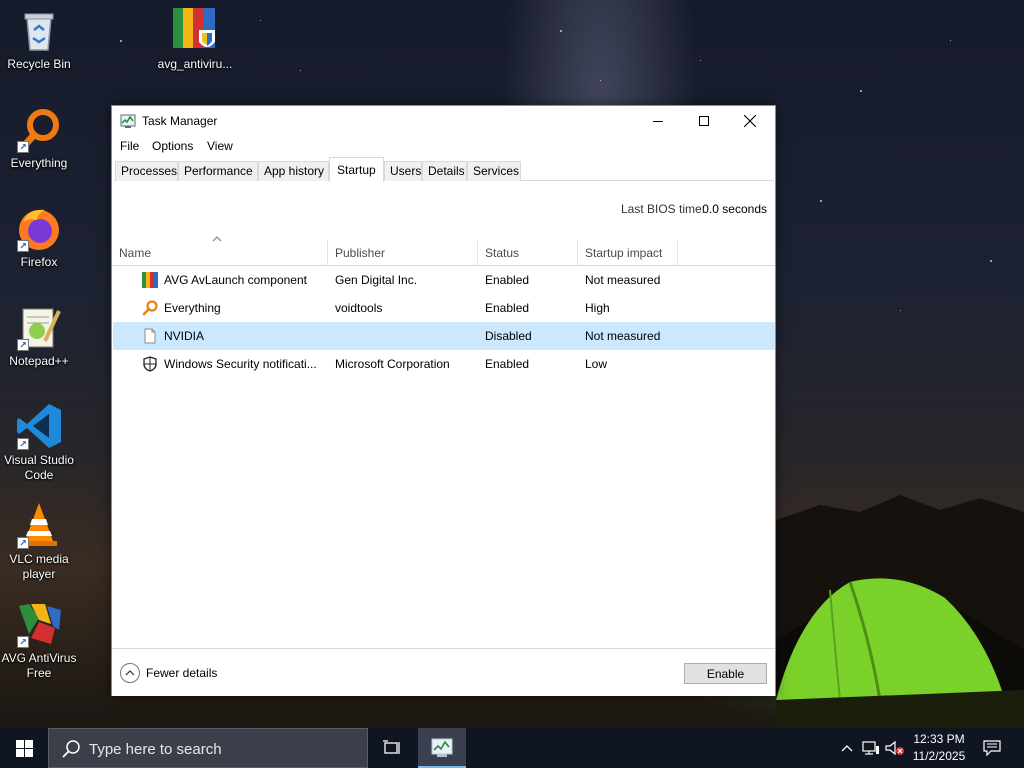  I want to click on maximize-icon, so click(704, 121).